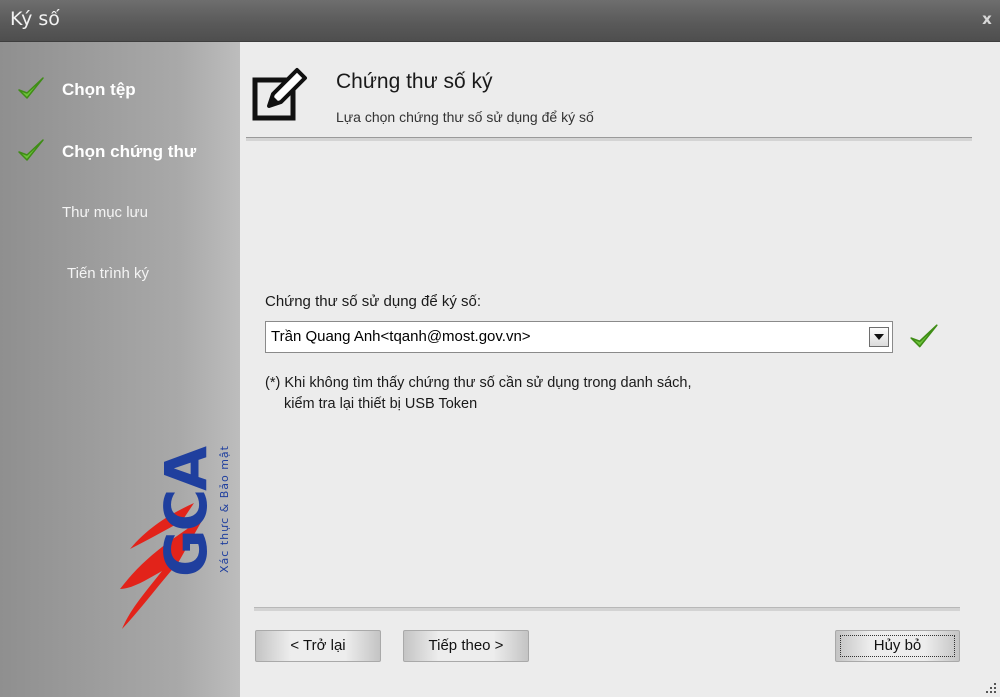 This screenshot has height=697, width=1000. I want to click on step-output-folder: Thư mục lưu, so click(105, 212).